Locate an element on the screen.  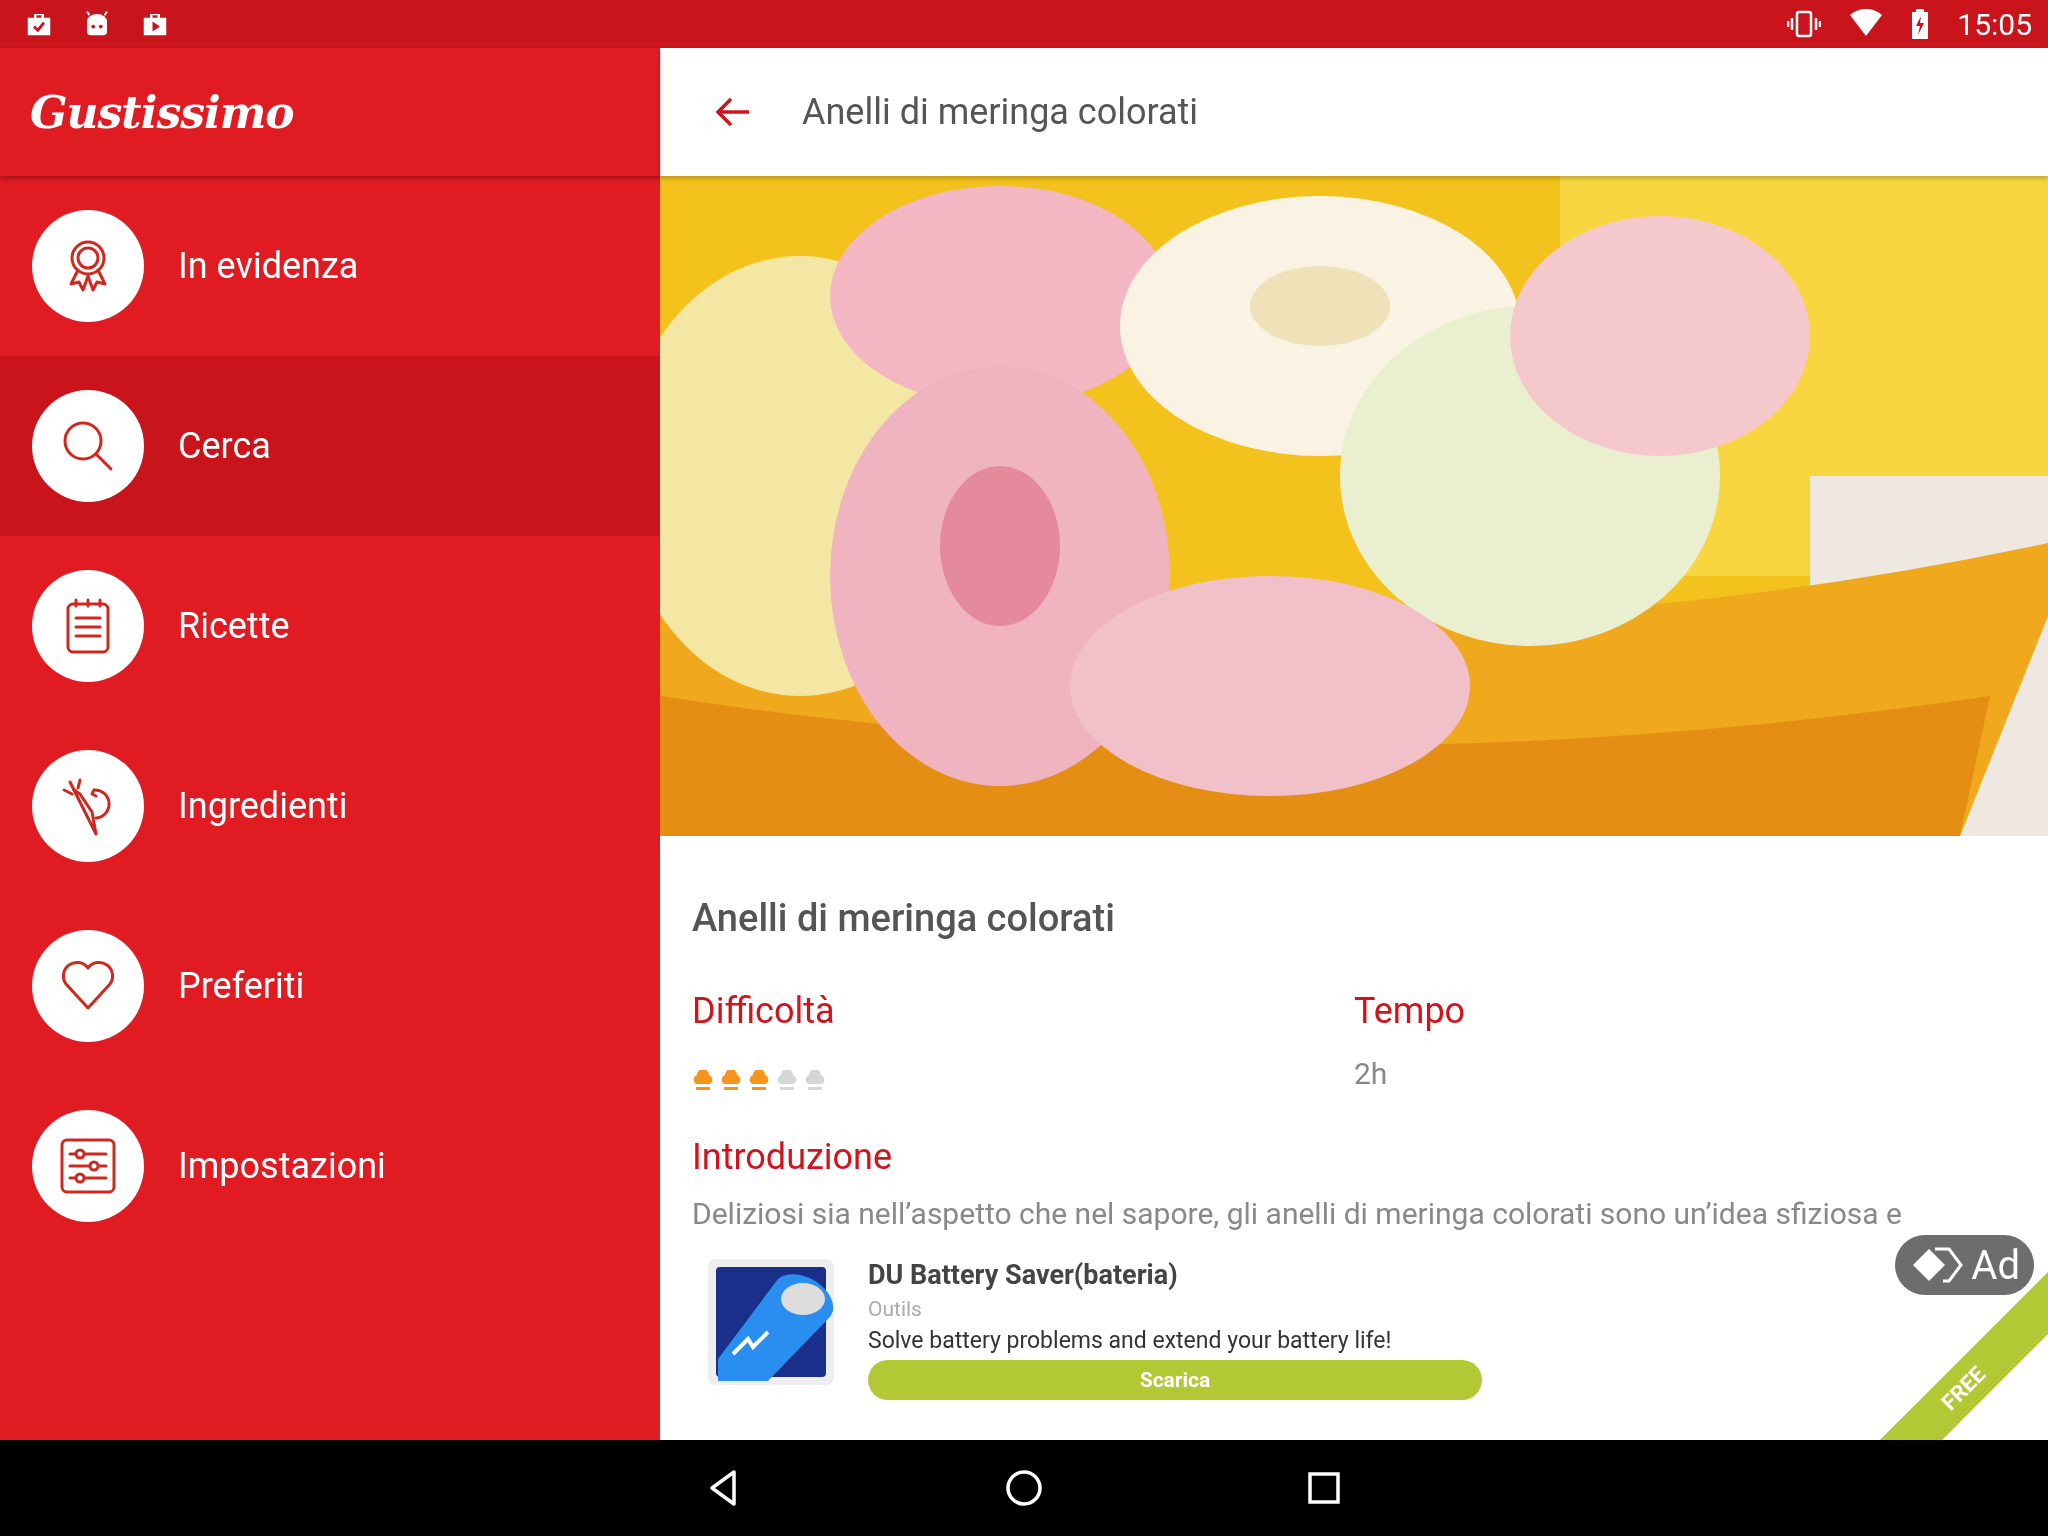
back-arrow-icon is located at coordinates (733, 112).